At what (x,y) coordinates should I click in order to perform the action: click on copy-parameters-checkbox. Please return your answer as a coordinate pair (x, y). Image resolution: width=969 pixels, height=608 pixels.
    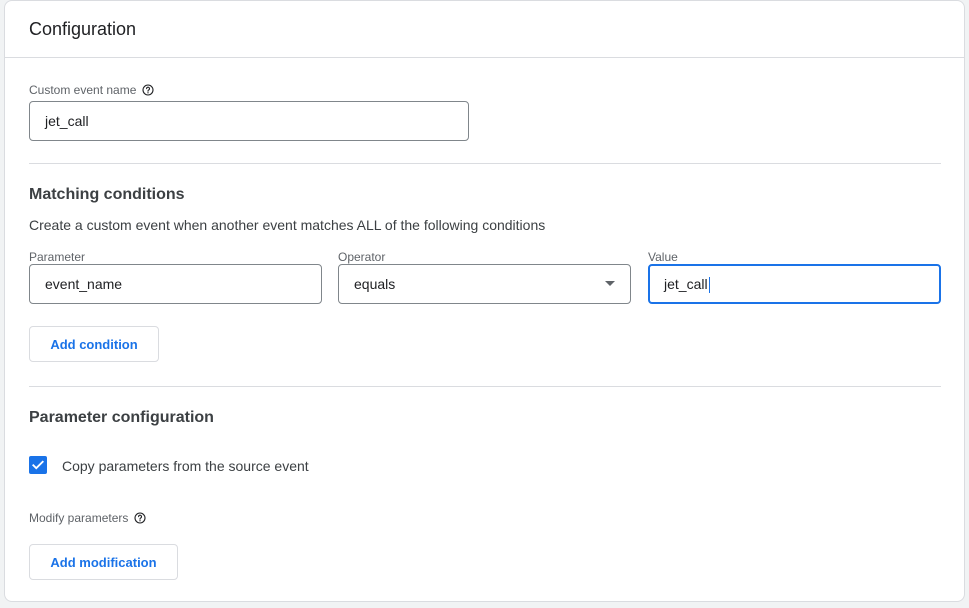
    Looking at the image, I should click on (38, 465).